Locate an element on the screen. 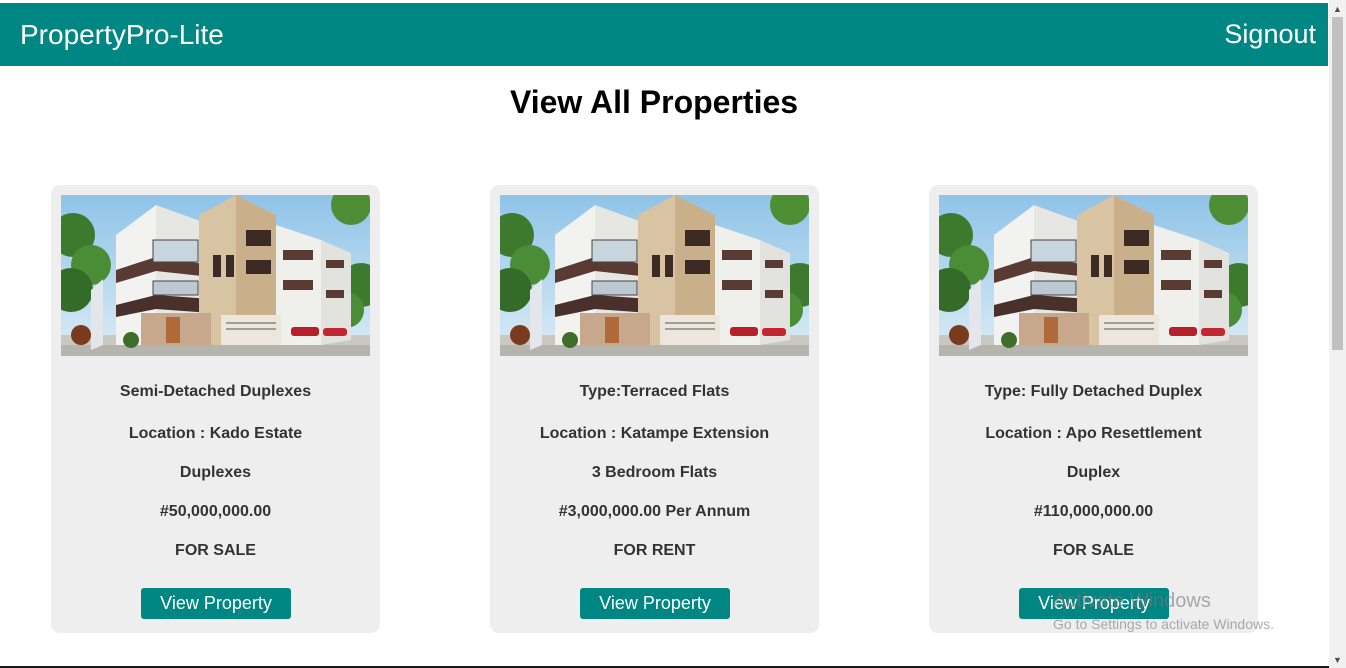  property-location: Location : Kado Estate is located at coordinates (215, 433).